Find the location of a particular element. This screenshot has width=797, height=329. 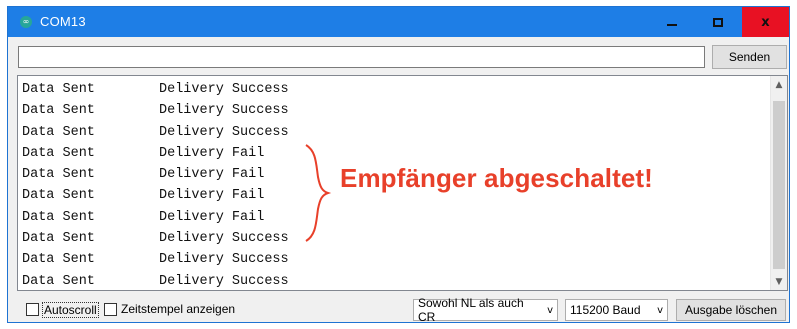

scroll-up-icon: ▲ is located at coordinates (779, 84).